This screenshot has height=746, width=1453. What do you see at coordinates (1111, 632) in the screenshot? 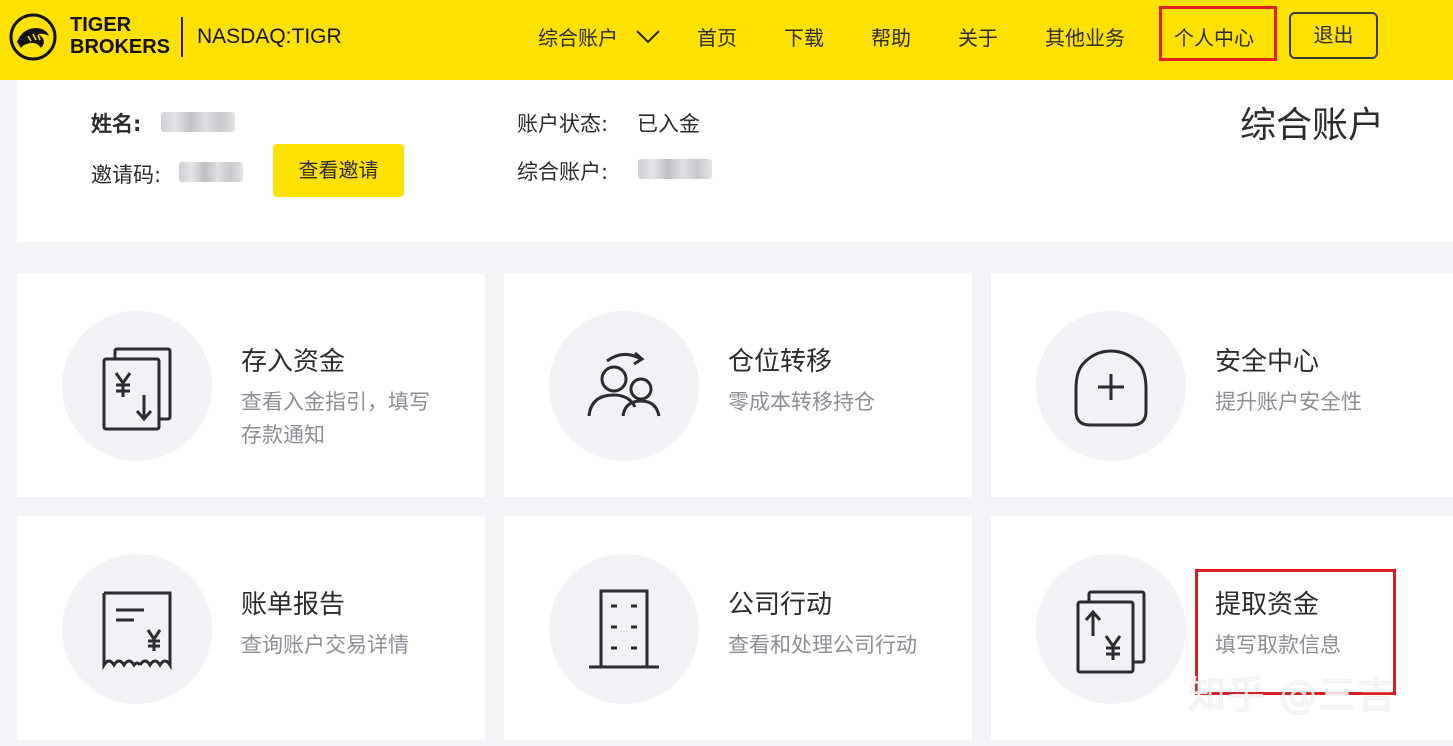
I see `withdraw-icon` at bounding box center [1111, 632].